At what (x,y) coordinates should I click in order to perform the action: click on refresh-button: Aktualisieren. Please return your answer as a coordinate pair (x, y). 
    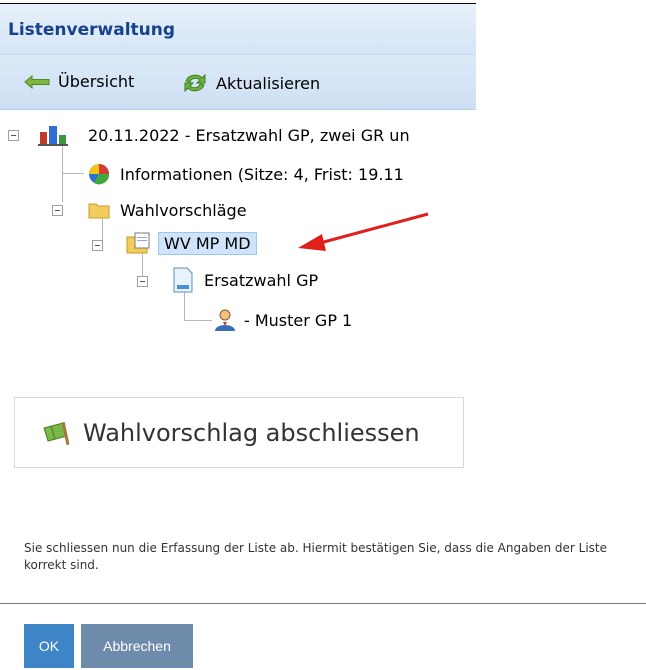
    Looking at the image, I should click on (251, 83).